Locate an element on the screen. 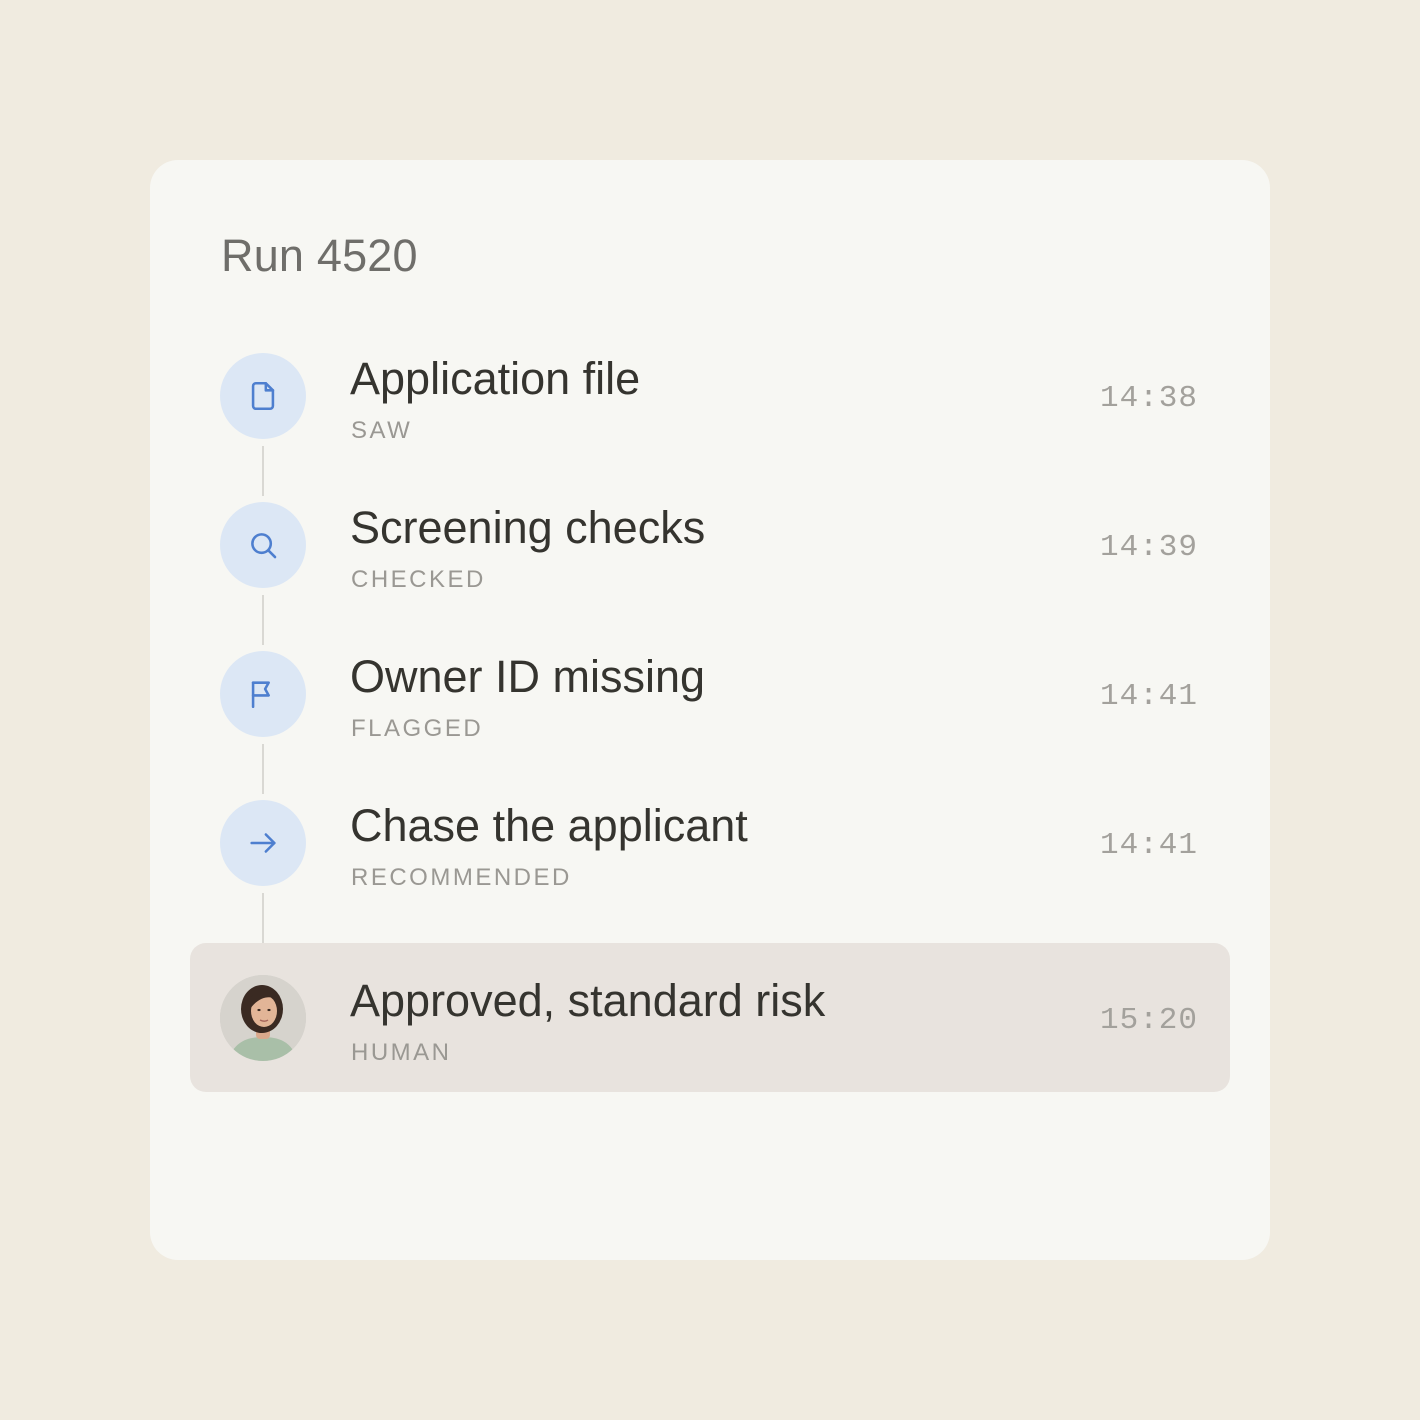  avatar is located at coordinates (263, 1018).